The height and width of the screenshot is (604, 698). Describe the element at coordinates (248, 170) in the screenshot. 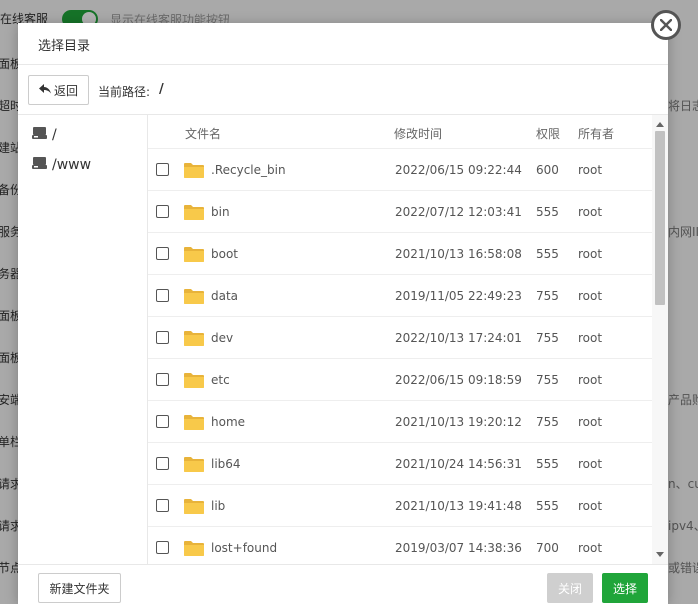

I see `file-name: .Recycle_bin` at that location.